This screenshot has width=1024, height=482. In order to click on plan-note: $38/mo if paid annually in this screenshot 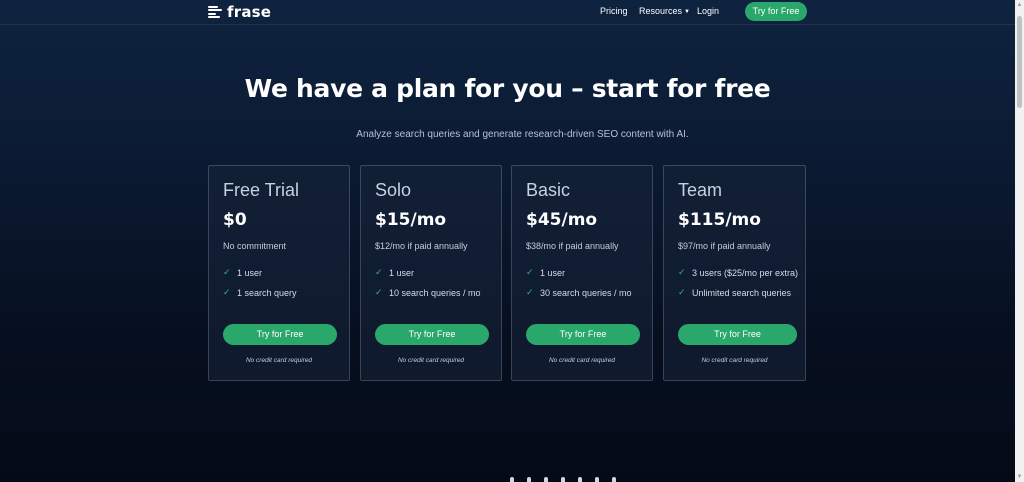, I will do `click(572, 246)`.